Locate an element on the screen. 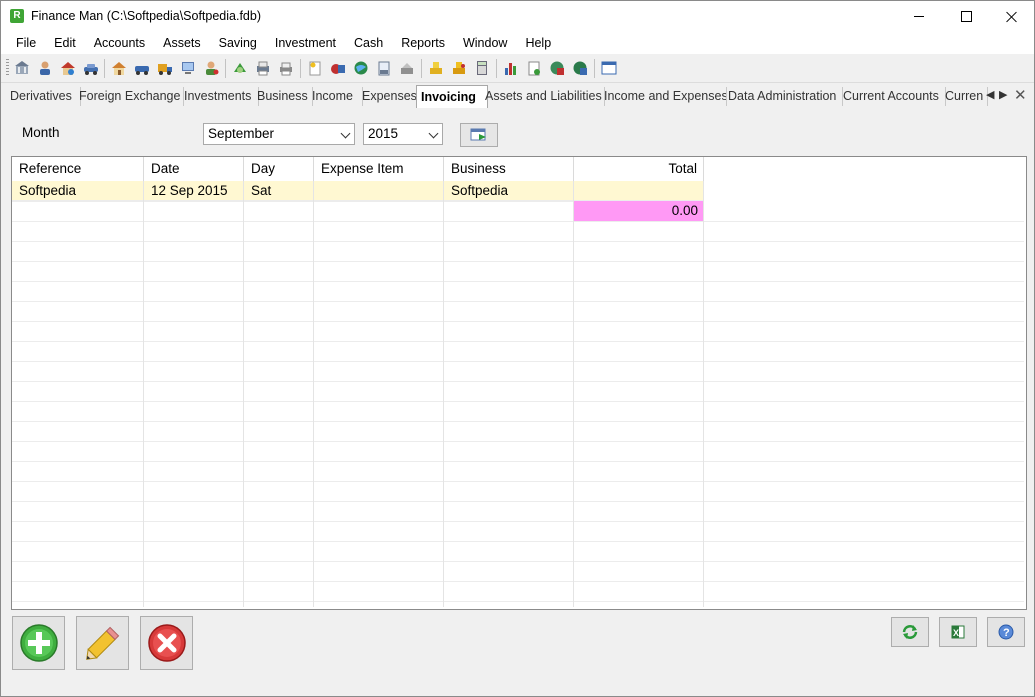 This screenshot has width=1035, height=697. calculator-icon is located at coordinates (482, 68).